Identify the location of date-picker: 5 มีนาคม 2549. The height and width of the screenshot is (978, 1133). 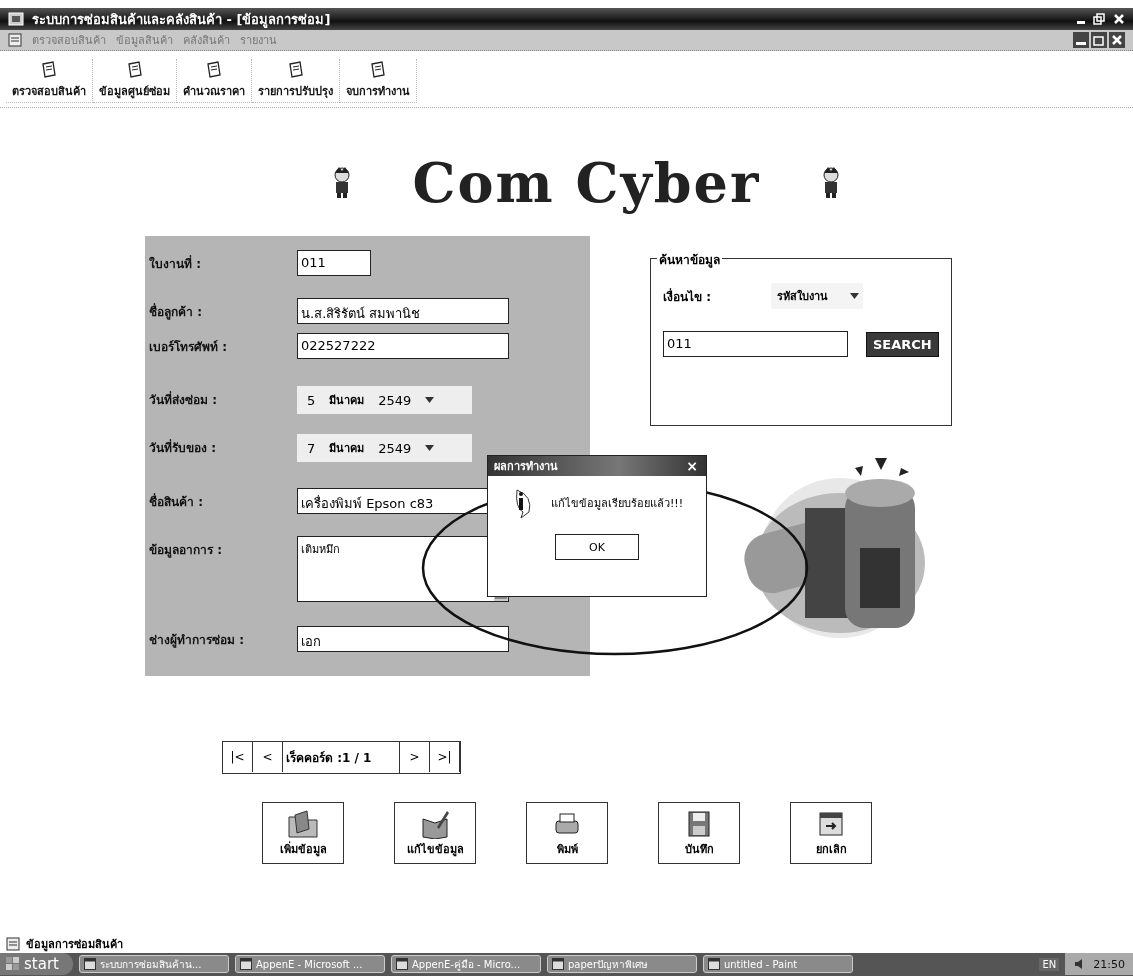
(384, 400).